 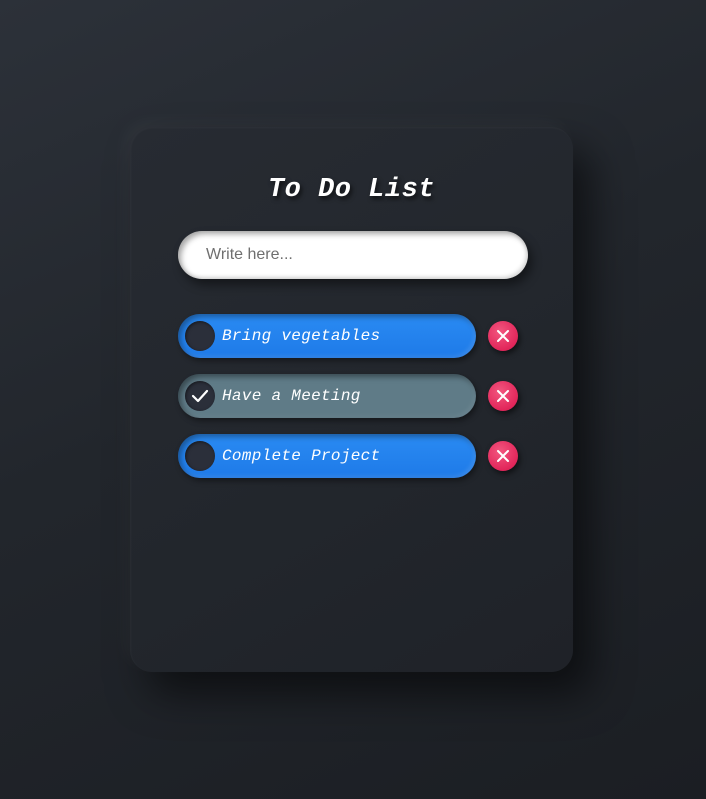 I want to click on task-item: Complete Project, so click(x=353, y=456).